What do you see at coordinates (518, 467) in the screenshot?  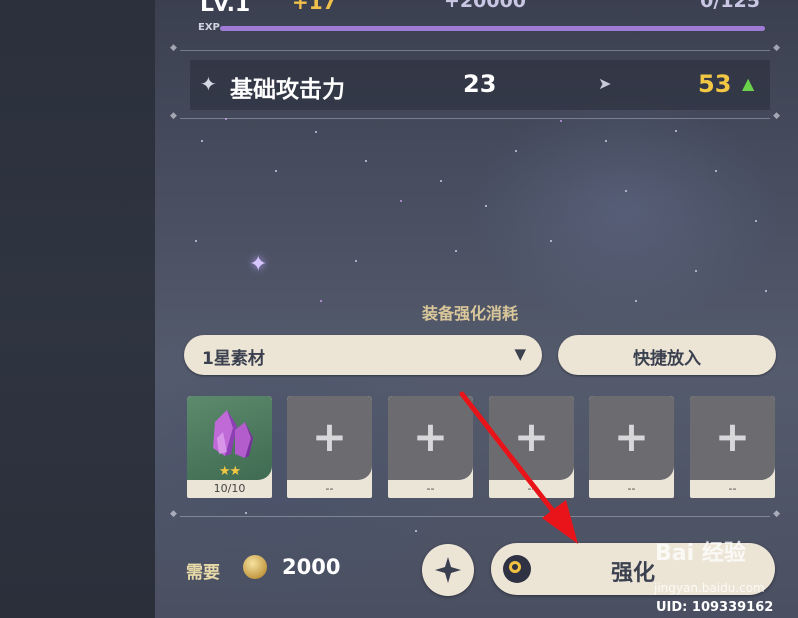 I see `annotation-arrow` at bounding box center [518, 467].